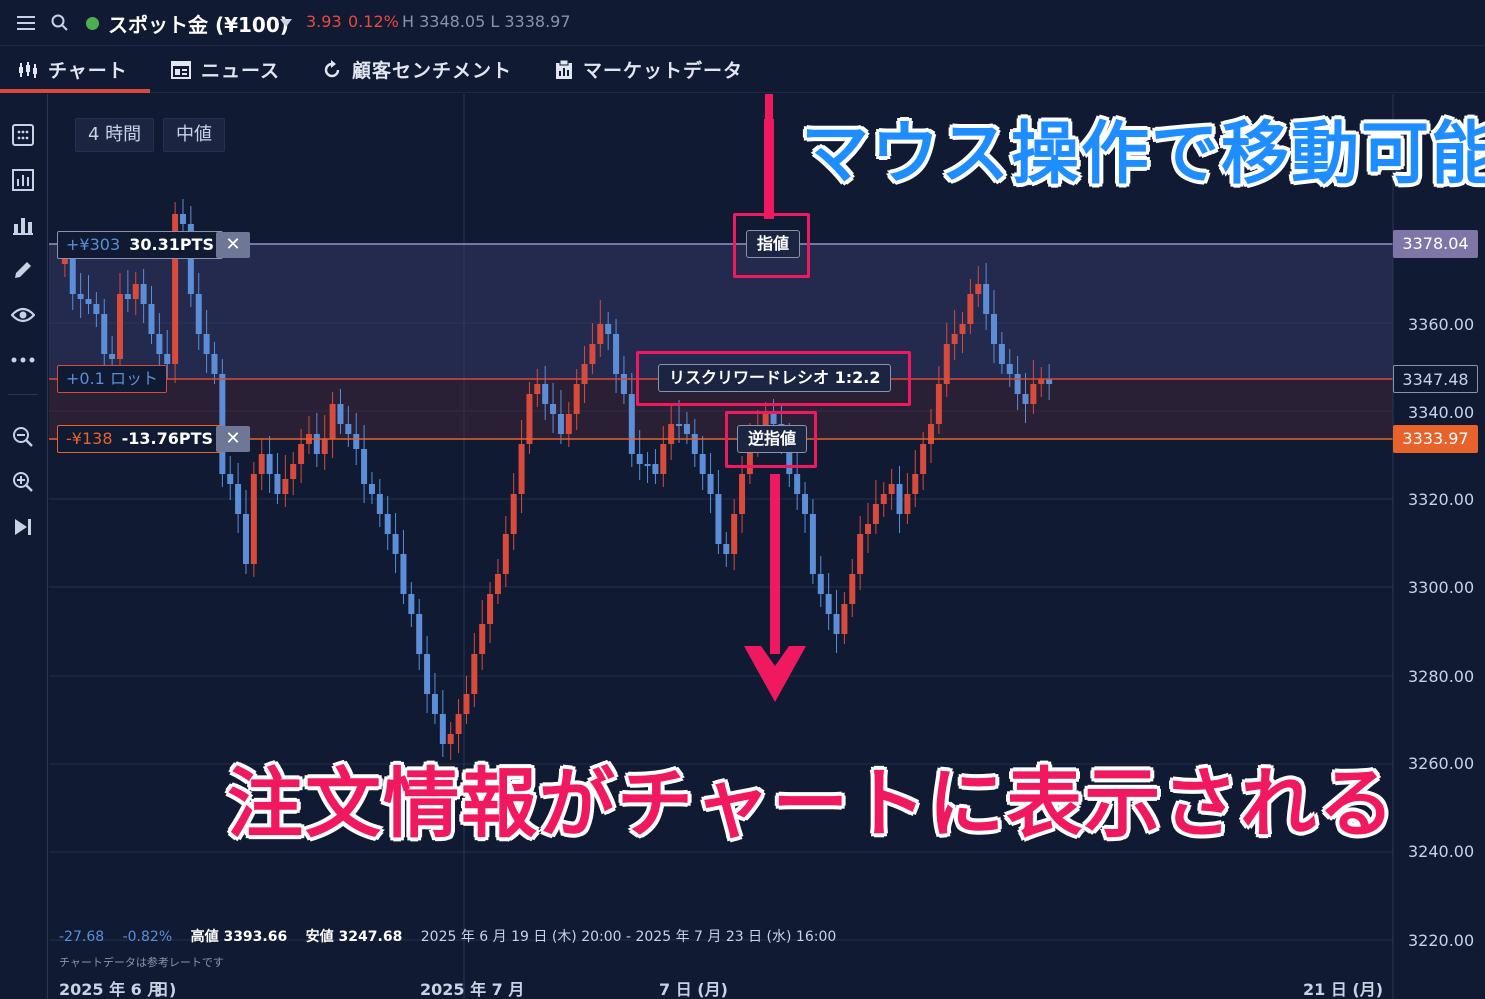 The width and height of the screenshot is (1485, 999). What do you see at coordinates (233, 439) in the screenshot?
I see `close-stop-loss-button: ✕` at bounding box center [233, 439].